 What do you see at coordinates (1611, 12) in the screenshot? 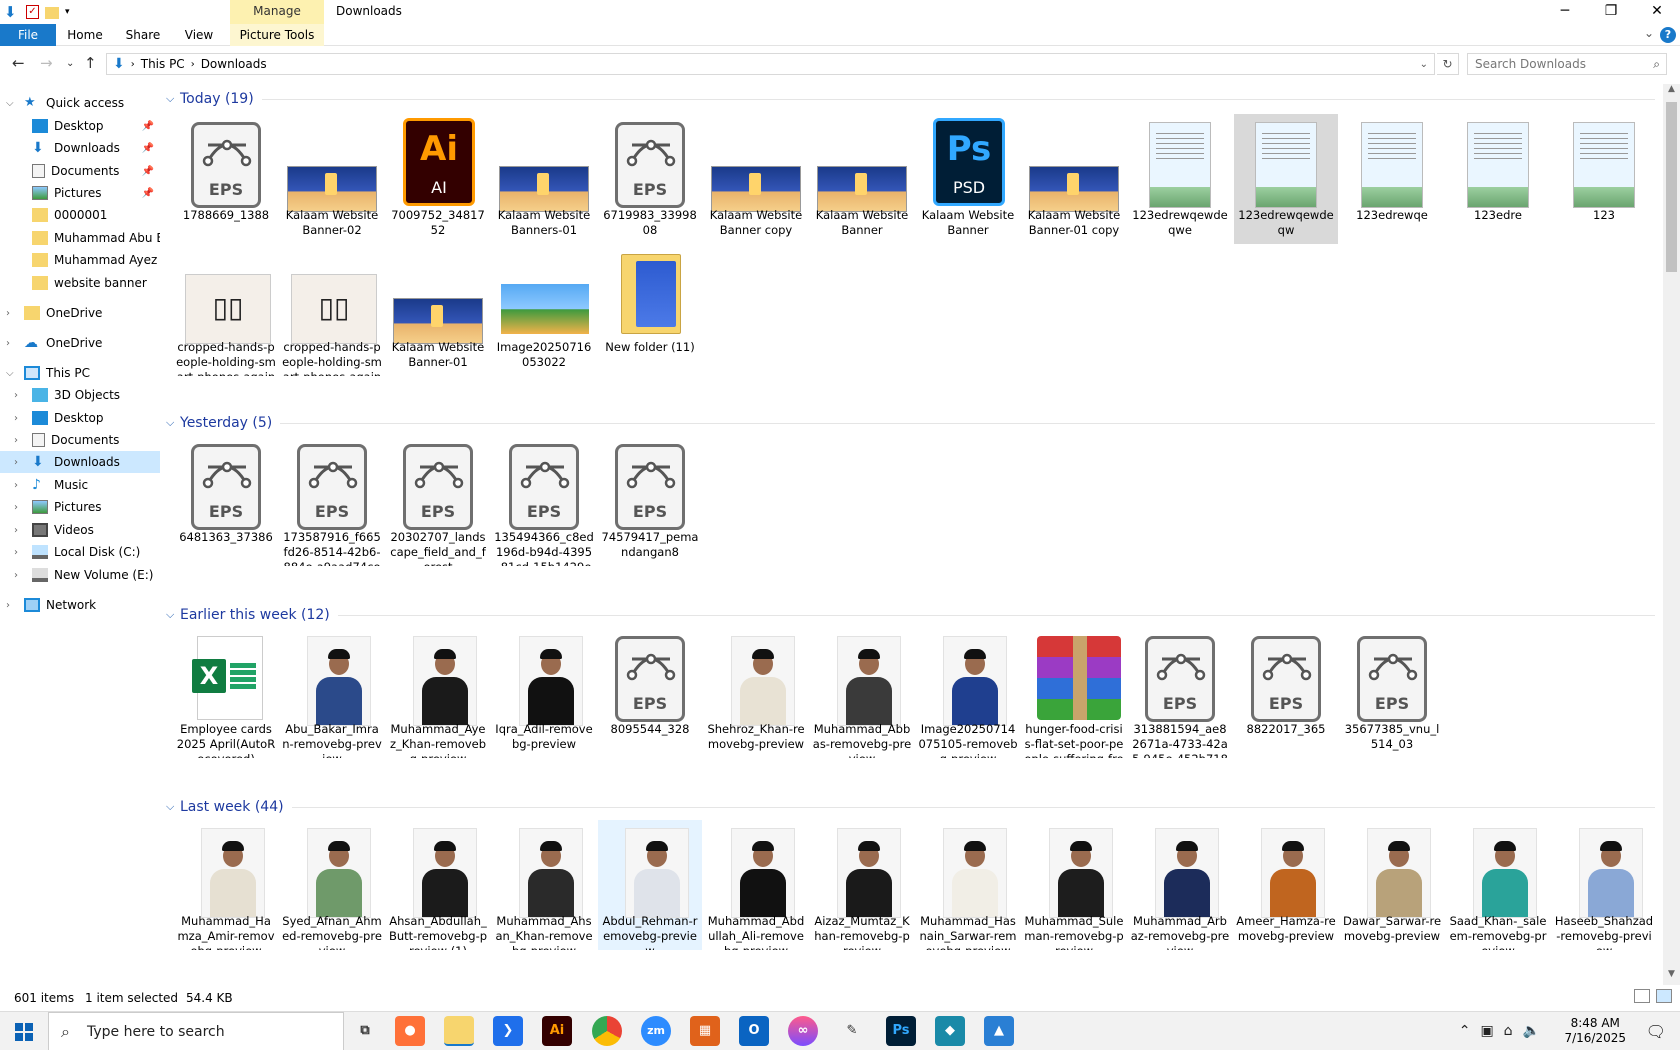
I see `restore-button: ❐` at bounding box center [1611, 12].